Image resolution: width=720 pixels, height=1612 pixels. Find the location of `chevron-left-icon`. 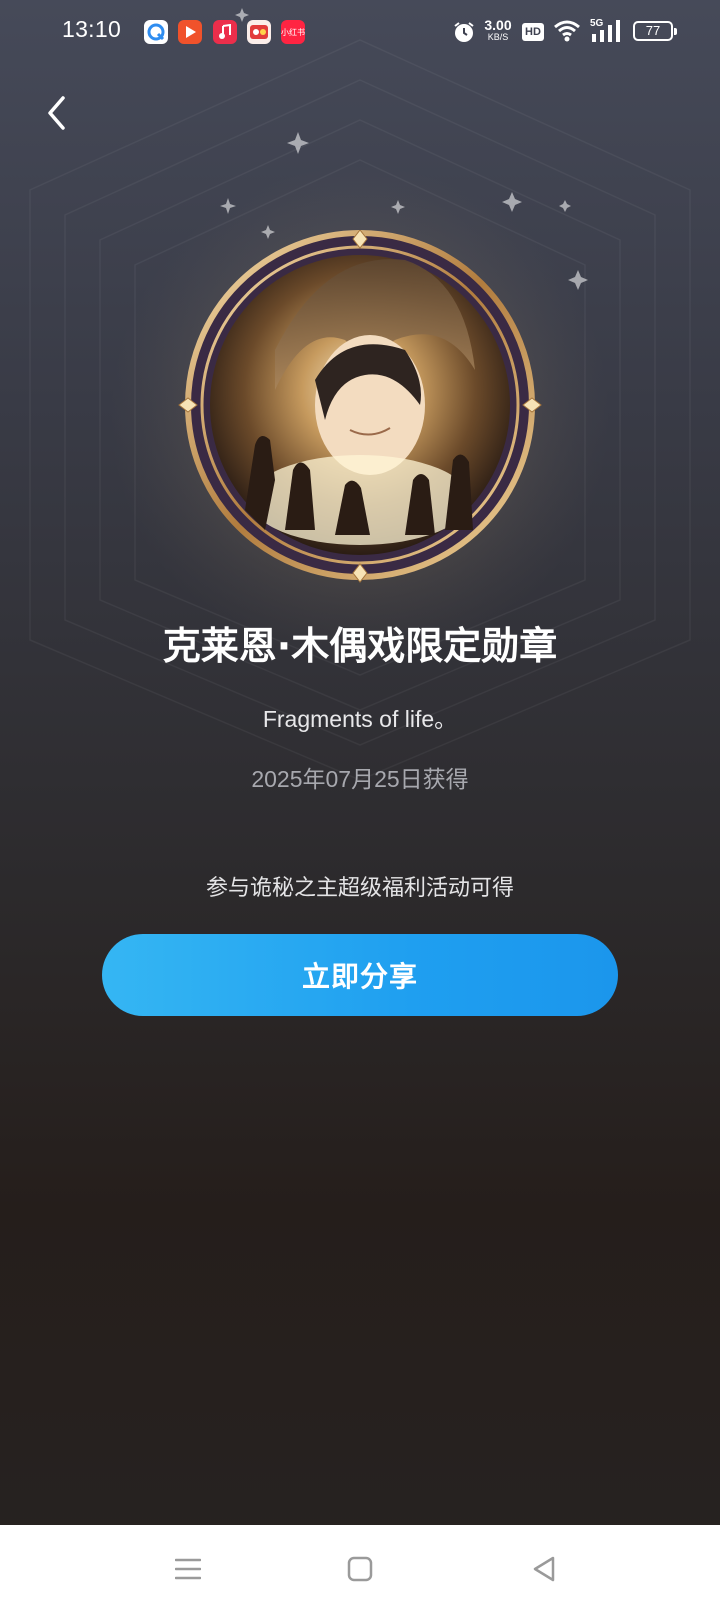

chevron-left-icon is located at coordinates (56, 113).